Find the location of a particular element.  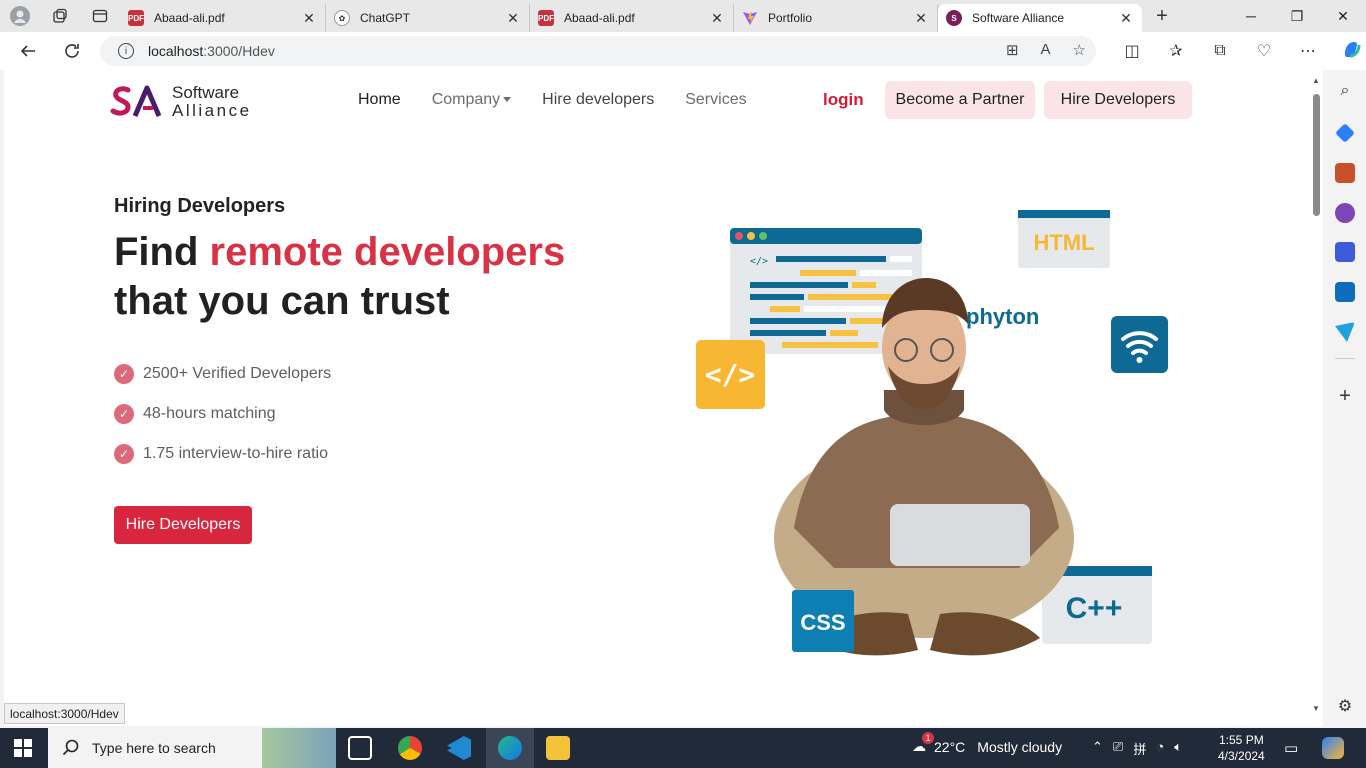

nav-company: Company is located at coordinates (471, 100).